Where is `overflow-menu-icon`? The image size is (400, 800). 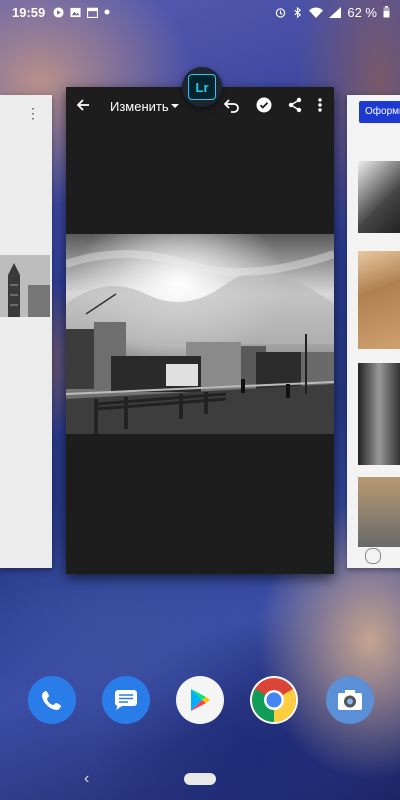 overflow-menu-icon is located at coordinates (320, 105).